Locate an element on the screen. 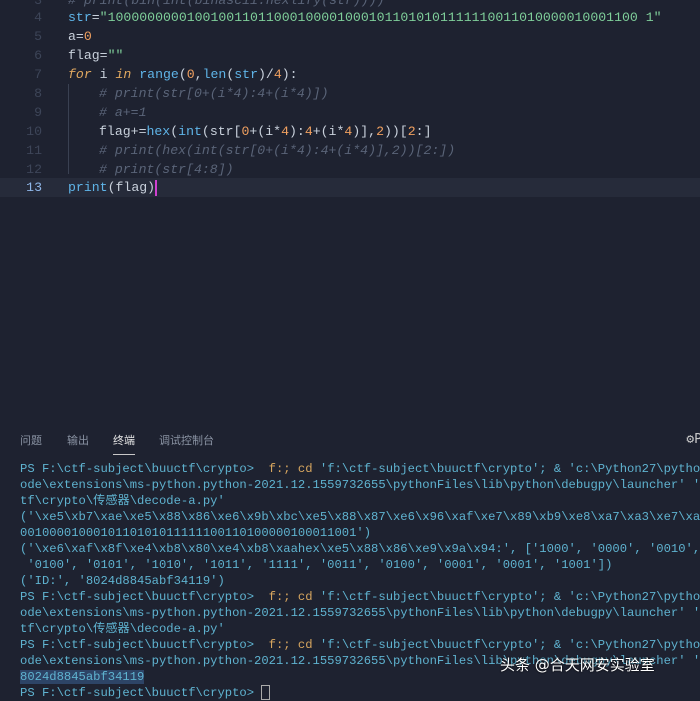  tab-output: 输出 is located at coordinates (78, 440).